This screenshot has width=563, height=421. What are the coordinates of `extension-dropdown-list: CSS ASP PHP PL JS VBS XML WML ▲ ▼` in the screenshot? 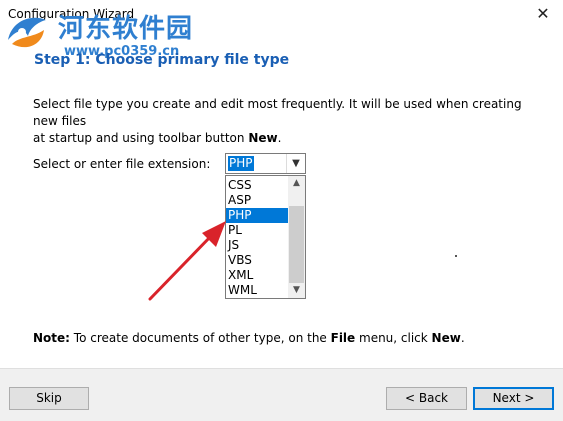 It's located at (265, 237).